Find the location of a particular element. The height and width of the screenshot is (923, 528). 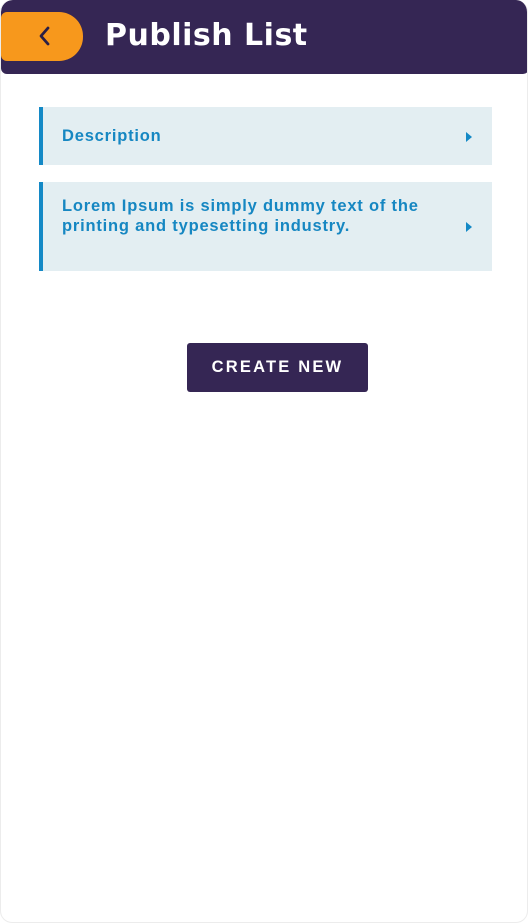

list-item-description: Description is located at coordinates (265, 136).